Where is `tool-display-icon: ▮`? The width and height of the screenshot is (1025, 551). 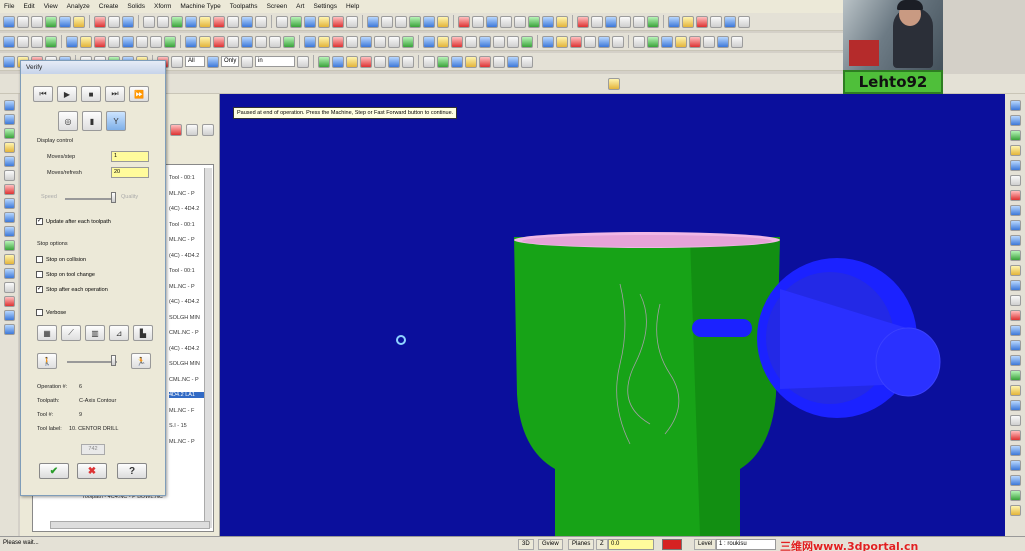 tool-display-icon: ▮ is located at coordinates (92, 121).